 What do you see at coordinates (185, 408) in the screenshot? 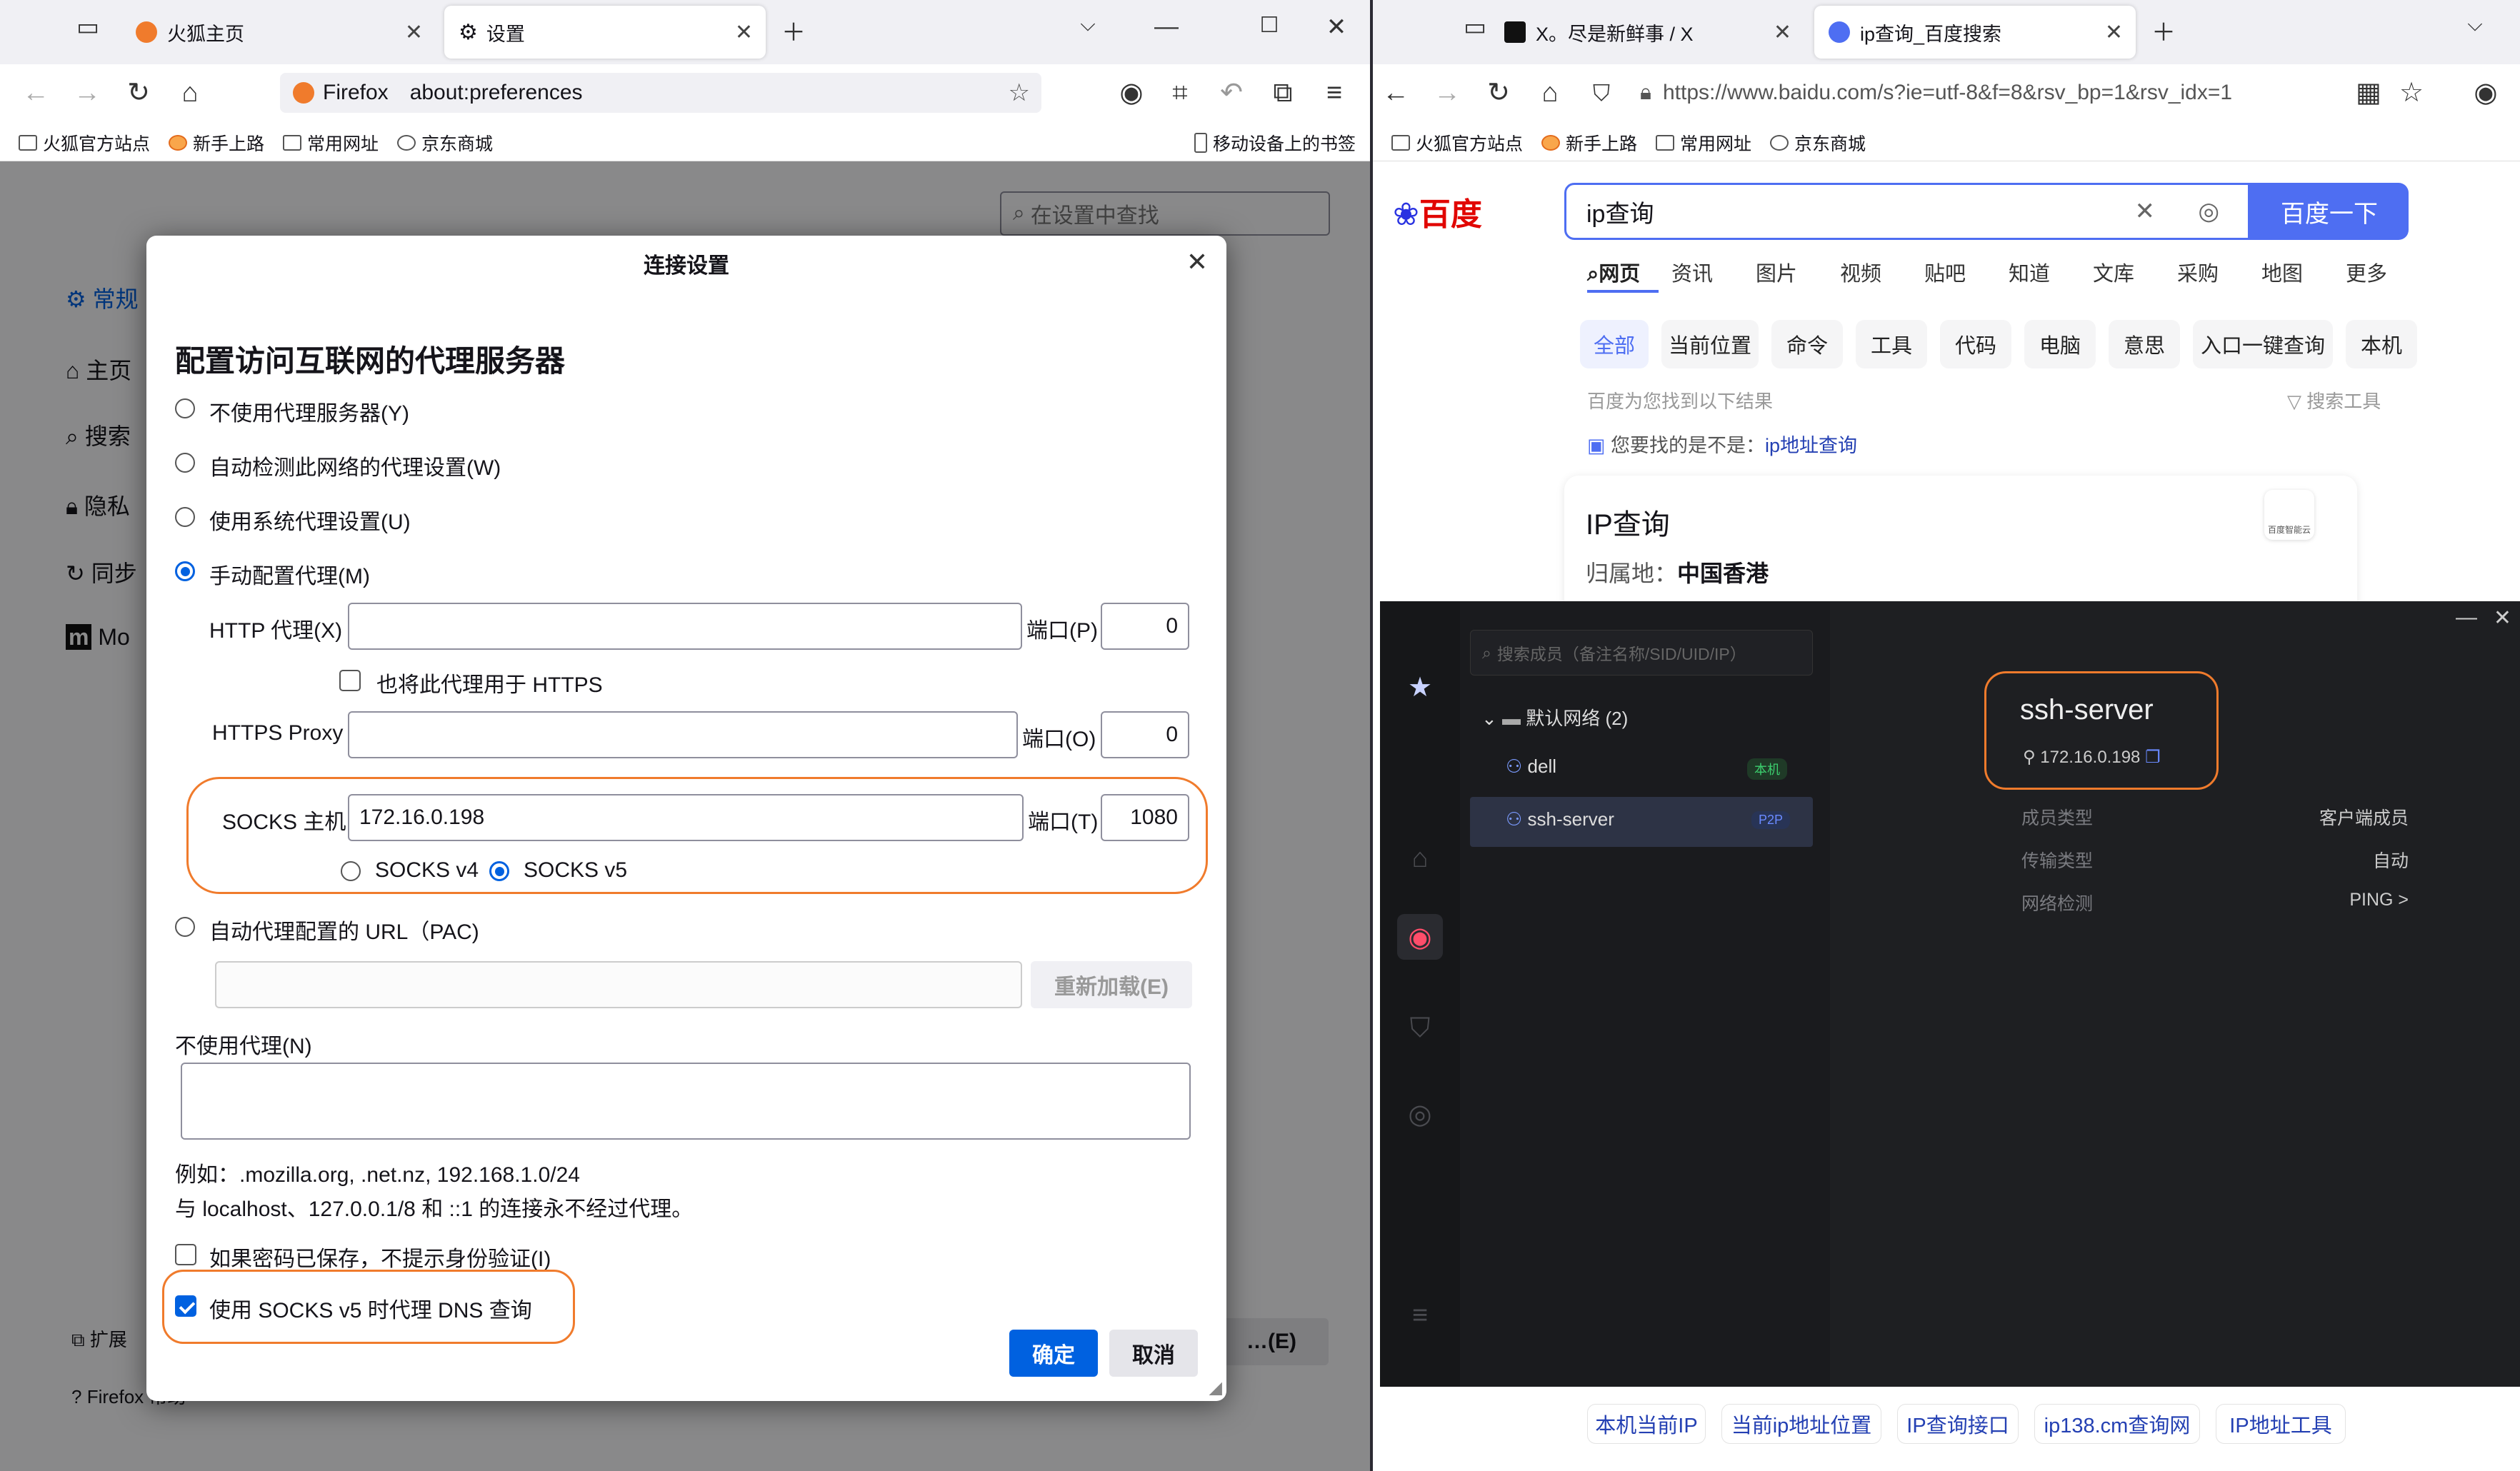
I see `radio-no-proxy` at bounding box center [185, 408].